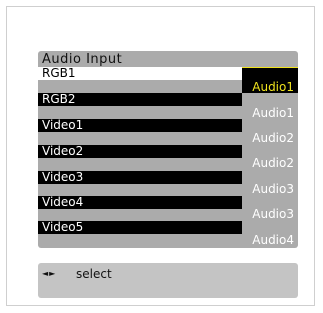 Image resolution: width=323 pixels, height=313 pixels. Describe the element at coordinates (140, 73) in the screenshot. I see `input-row-rgb1: RGB1` at that location.